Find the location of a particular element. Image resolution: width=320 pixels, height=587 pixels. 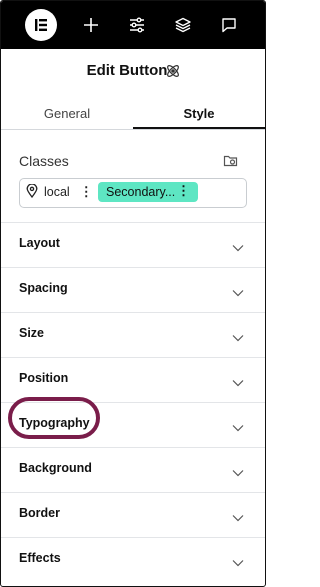

class-chip-label: local is located at coordinates (57, 192).